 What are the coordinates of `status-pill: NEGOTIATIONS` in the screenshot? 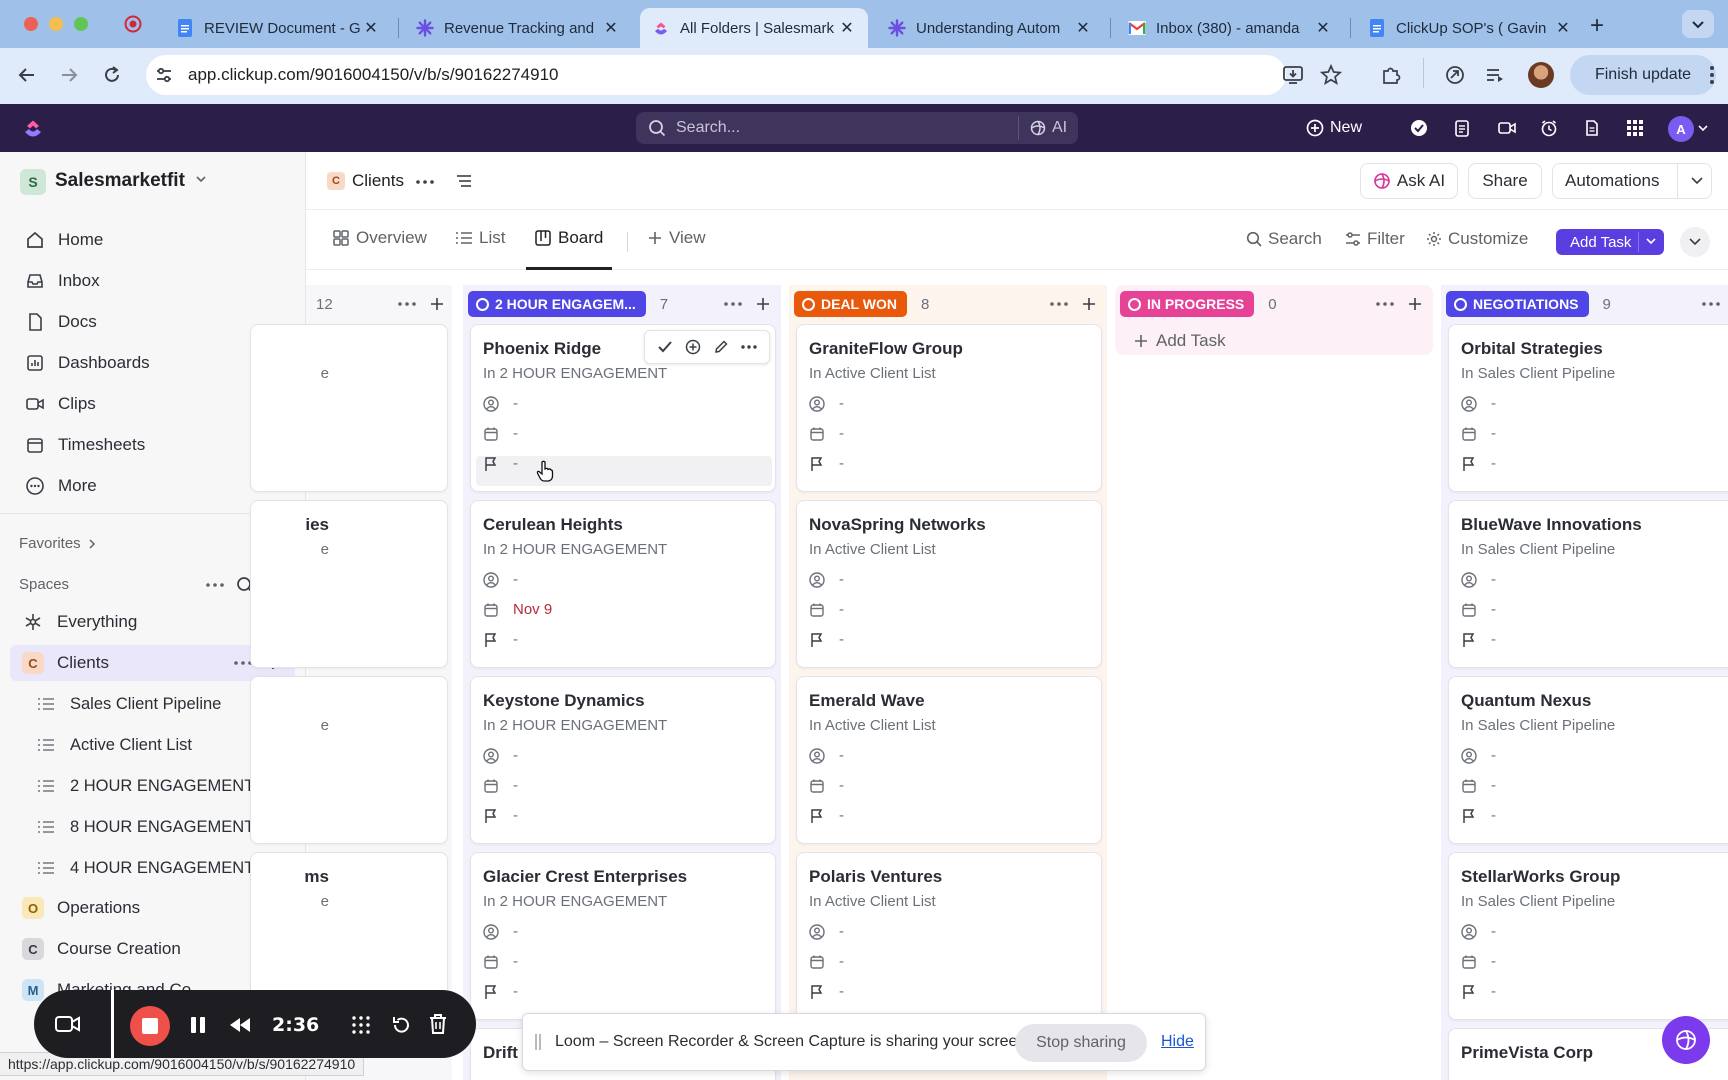 It's located at (1517, 304).